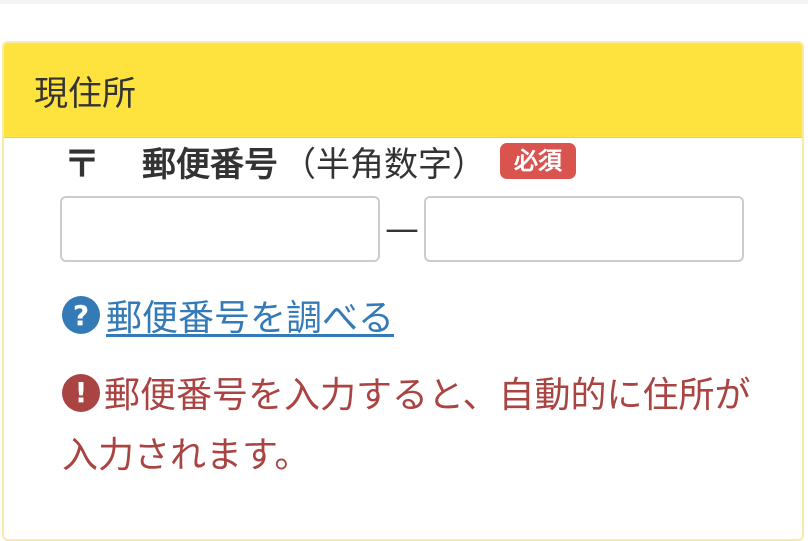 The image size is (808, 541). Describe the element at coordinates (250, 315) in the screenshot. I see `postal-lookup-link: 郵便番号を調べる` at that location.